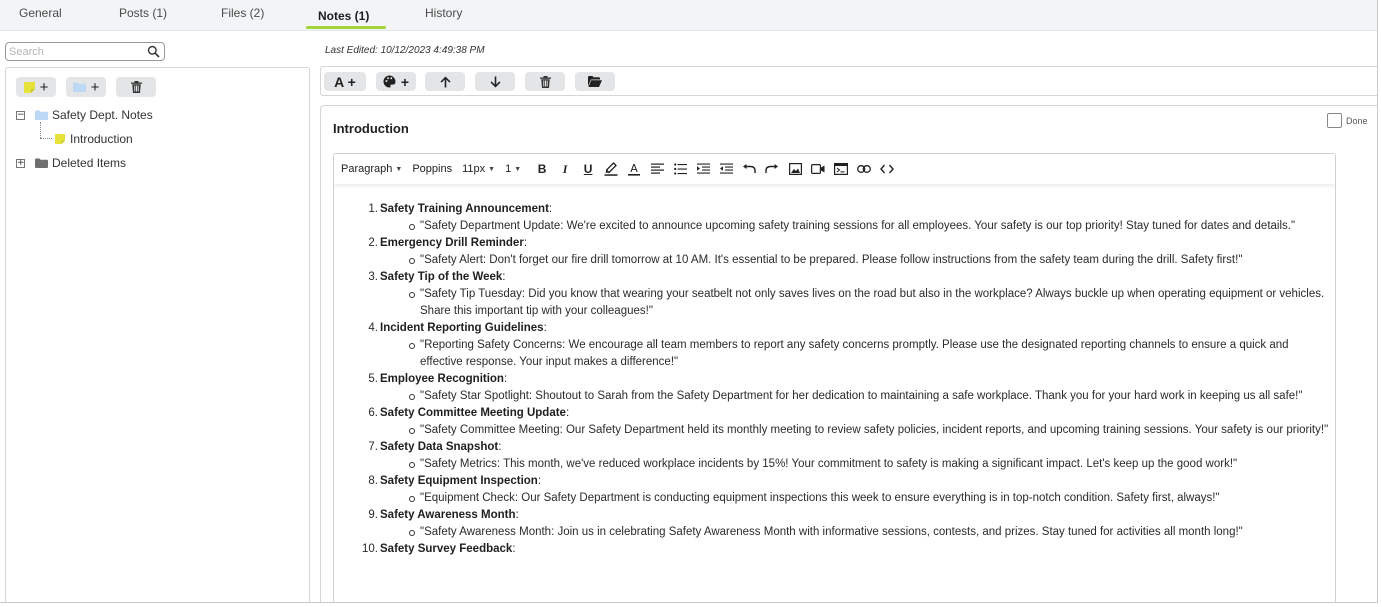 The width and height of the screenshot is (1382, 607). I want to click on block-format-value: Paragraph, so click(367, 169).